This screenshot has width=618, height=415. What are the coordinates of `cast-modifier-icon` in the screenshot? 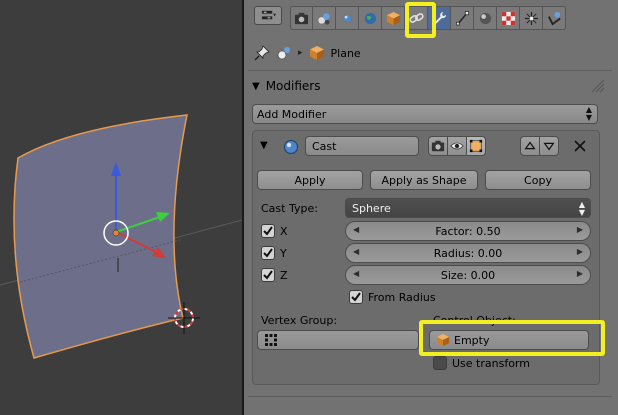 It's located at (291, 147).